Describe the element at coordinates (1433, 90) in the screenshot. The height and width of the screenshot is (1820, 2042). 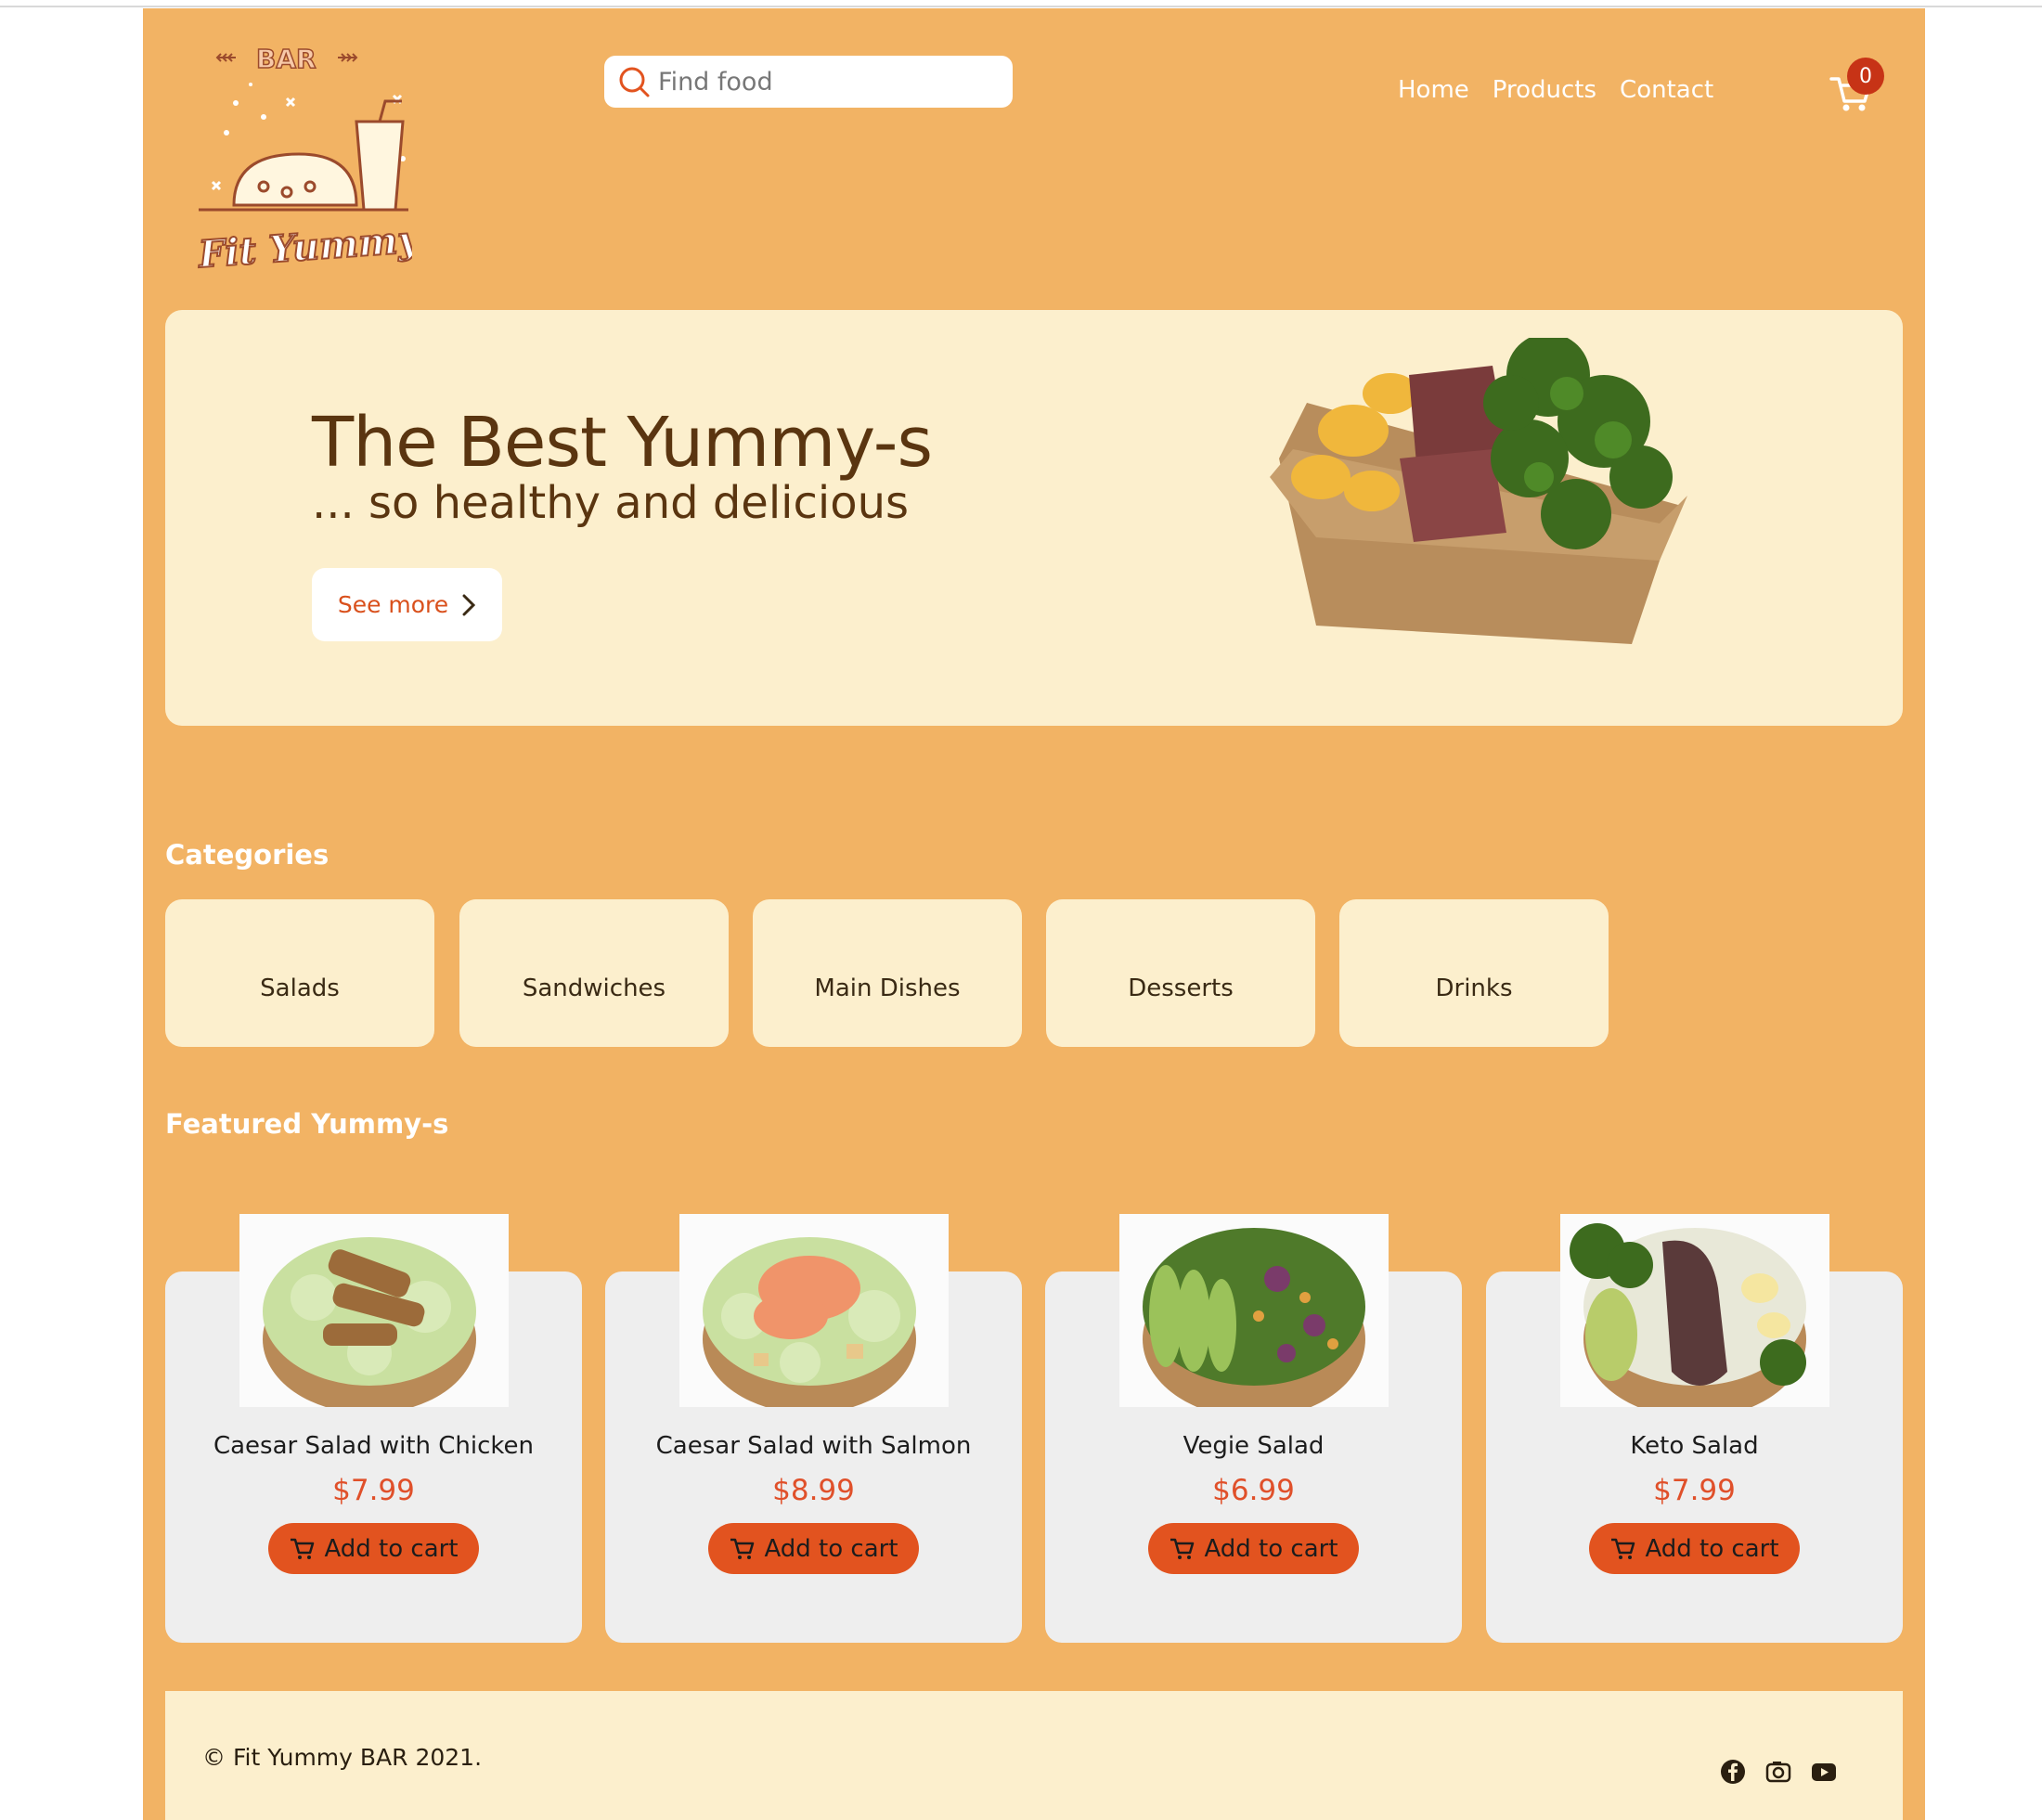
I see `nav-home-link: Home` at that location.